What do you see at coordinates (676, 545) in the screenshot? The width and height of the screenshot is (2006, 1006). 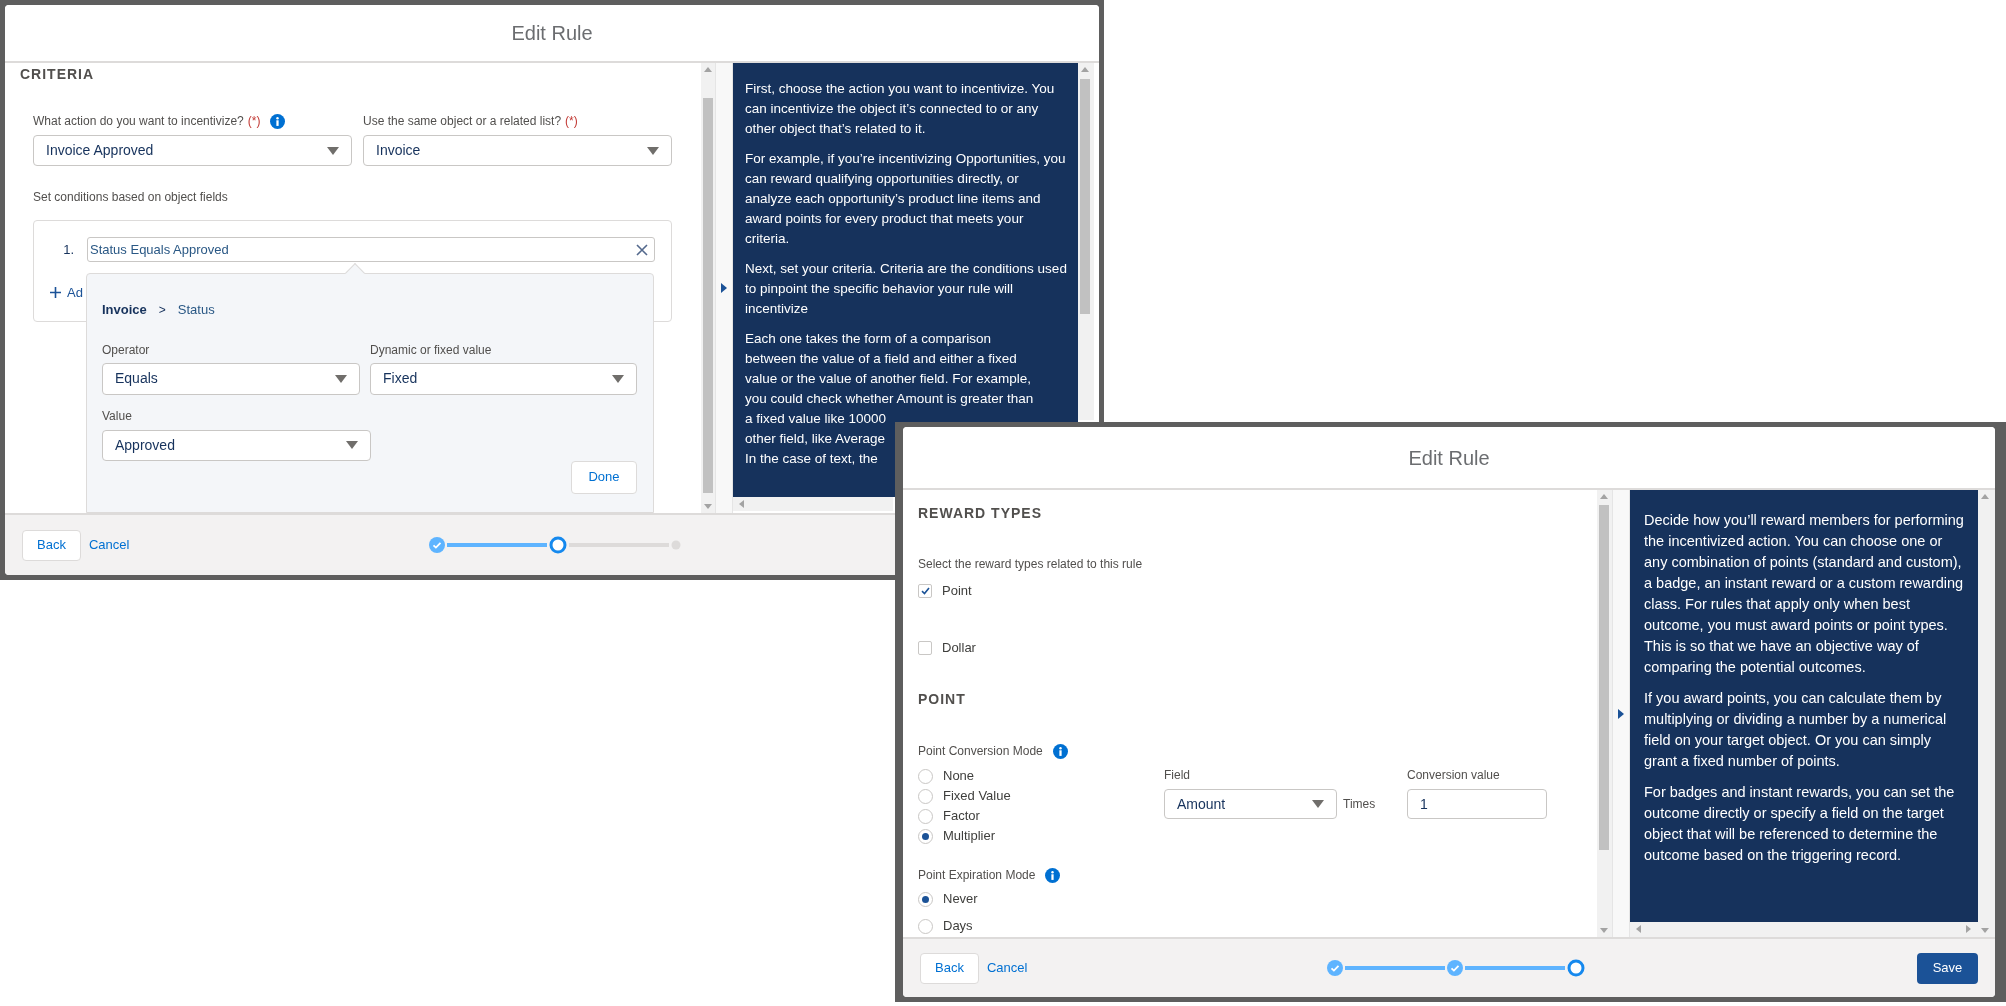 I see `upcoming-step-icon` at bounding box center [676, 545].